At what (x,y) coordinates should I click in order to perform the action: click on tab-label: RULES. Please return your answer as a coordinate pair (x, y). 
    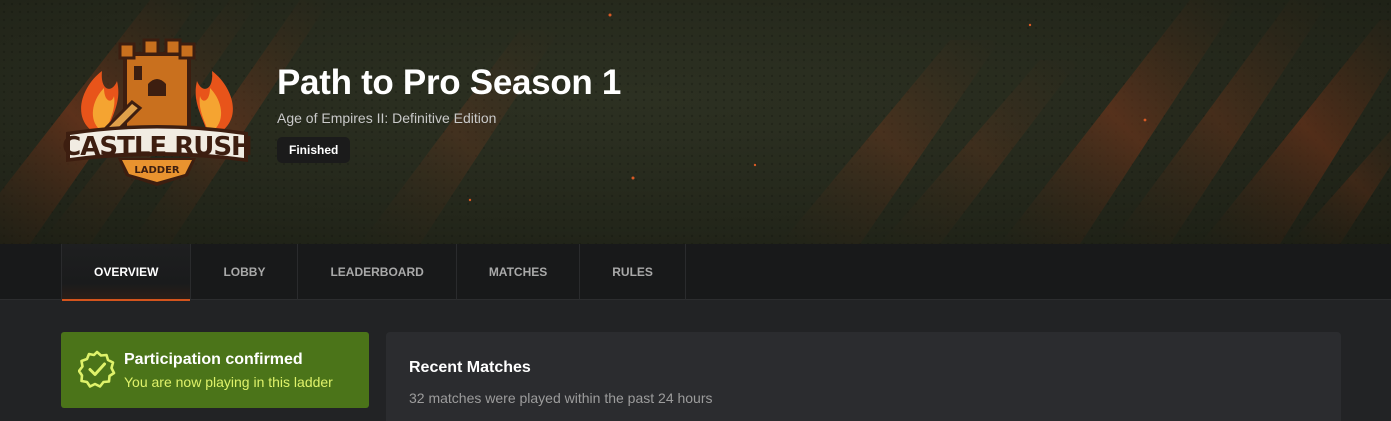
    Looking at the image, I should click on (632, 272).